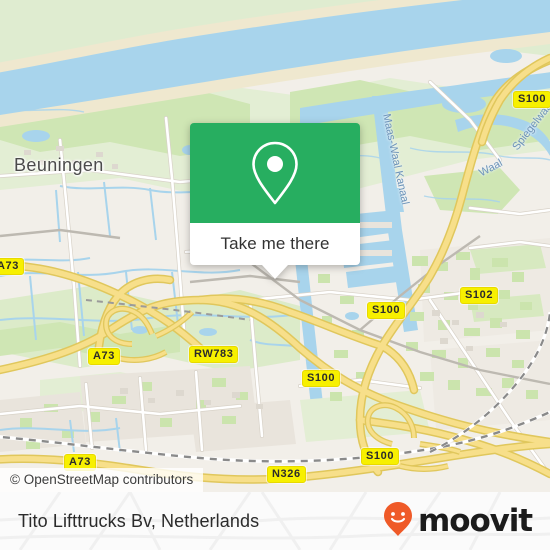  Describe the element at coordinates (275, 521) in the screenshot. I see `footer-bar: Tito Lifttrucks Bv, Netherlands moovit` at that location.